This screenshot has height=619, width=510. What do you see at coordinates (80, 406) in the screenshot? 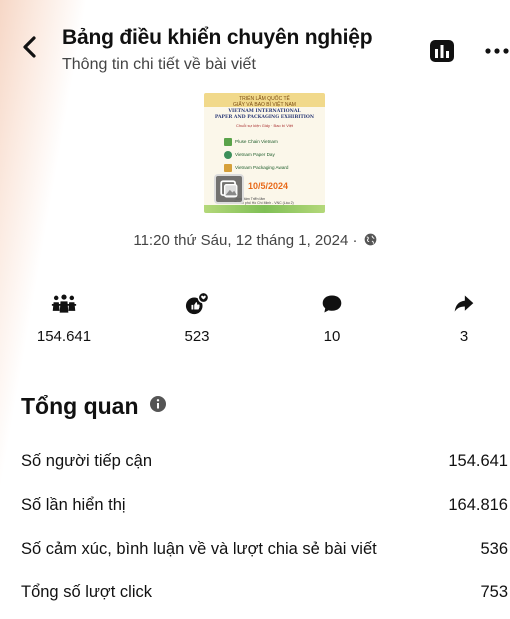
I see `overview-title: Tổng quan` at bounding box center [80, 406].